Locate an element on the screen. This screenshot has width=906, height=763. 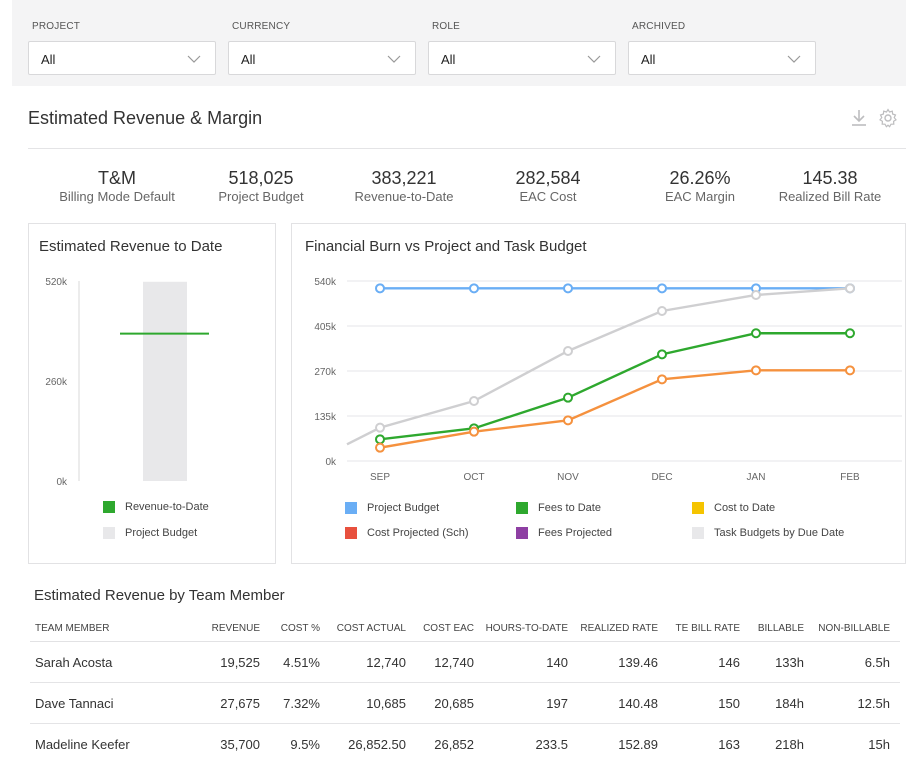
team-member-name: Dave Tannaci is located at coordinates (74, 703).